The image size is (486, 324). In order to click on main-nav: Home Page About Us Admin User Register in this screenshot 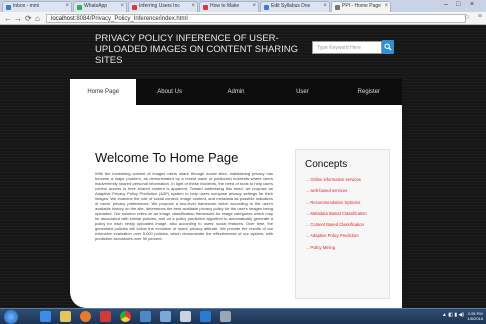, I will do `click(236, 92)`.